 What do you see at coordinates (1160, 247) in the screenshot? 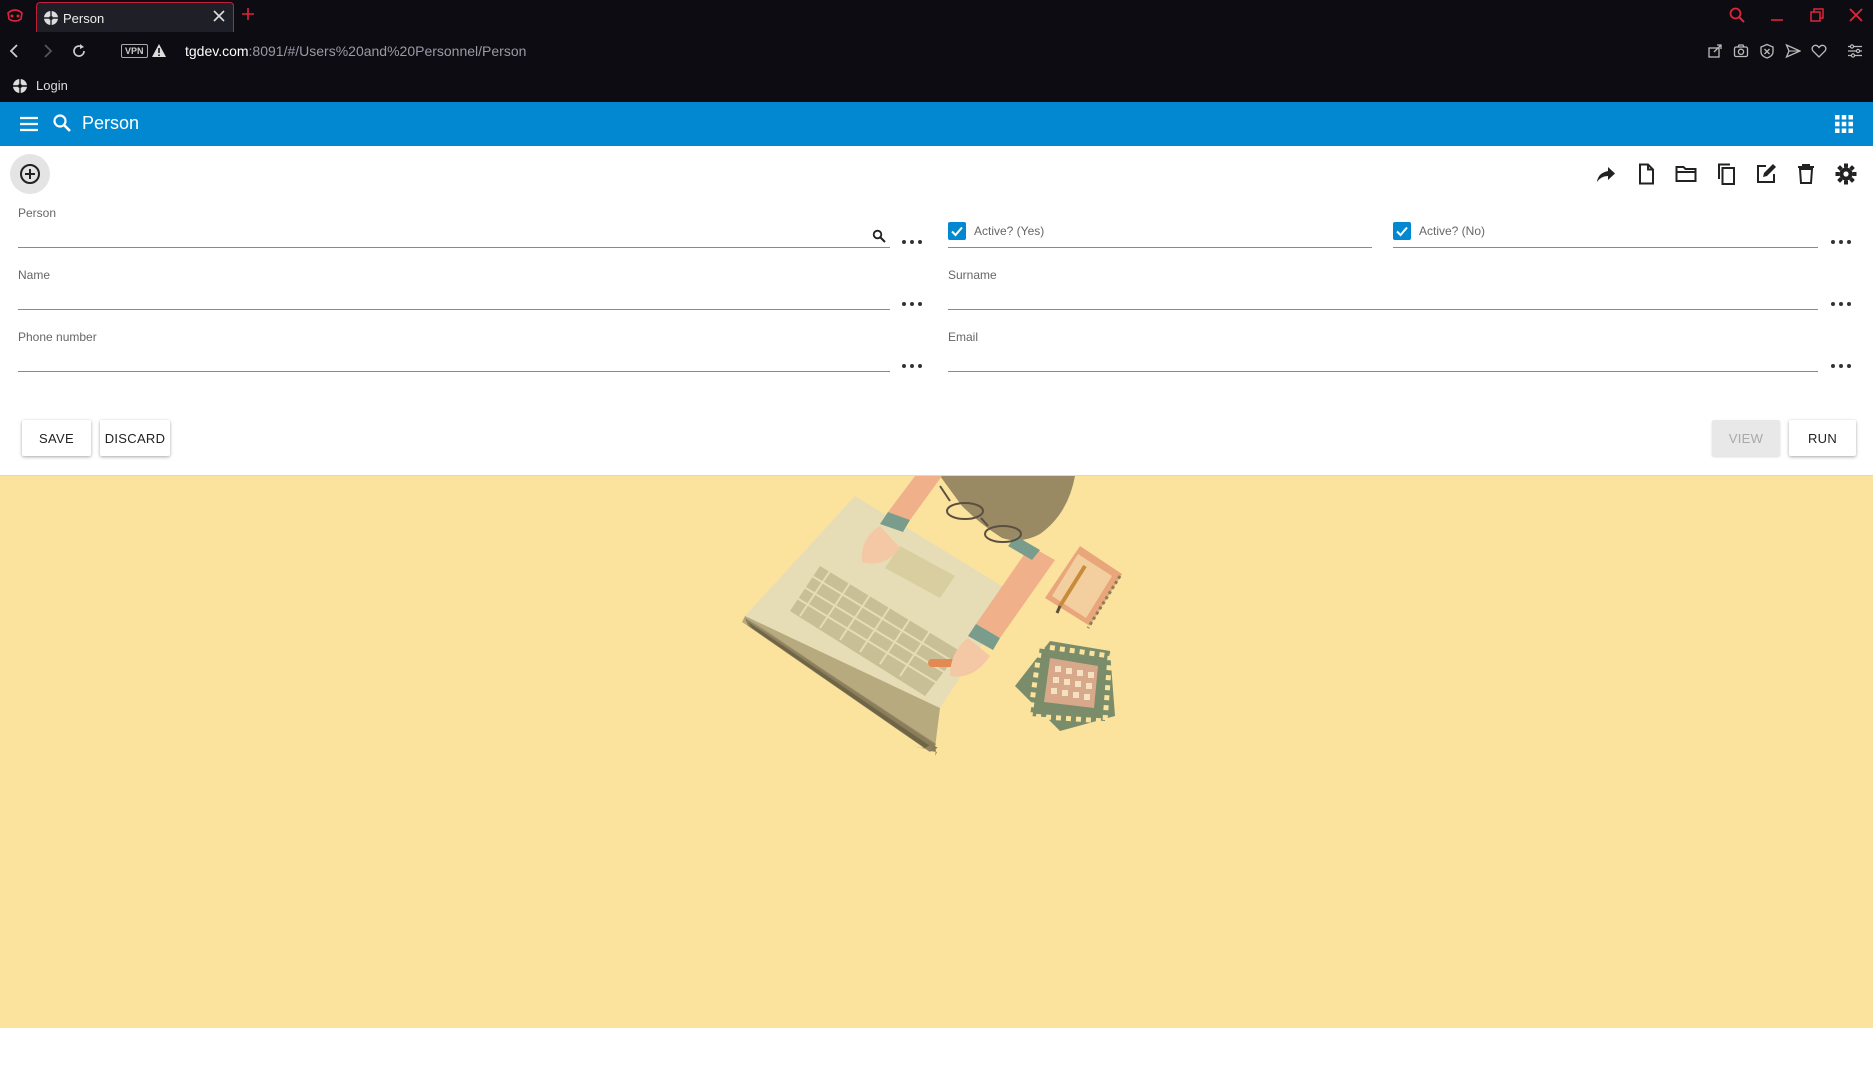
I see `active-yes-underline` at bounding box center [1160, 247].